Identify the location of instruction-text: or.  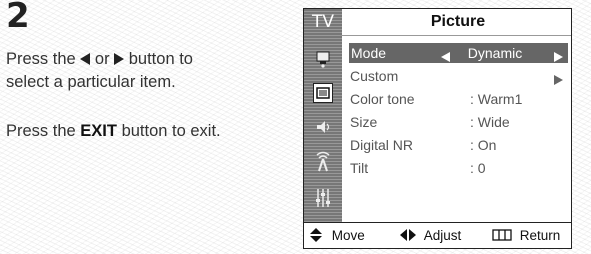
(102, 59).